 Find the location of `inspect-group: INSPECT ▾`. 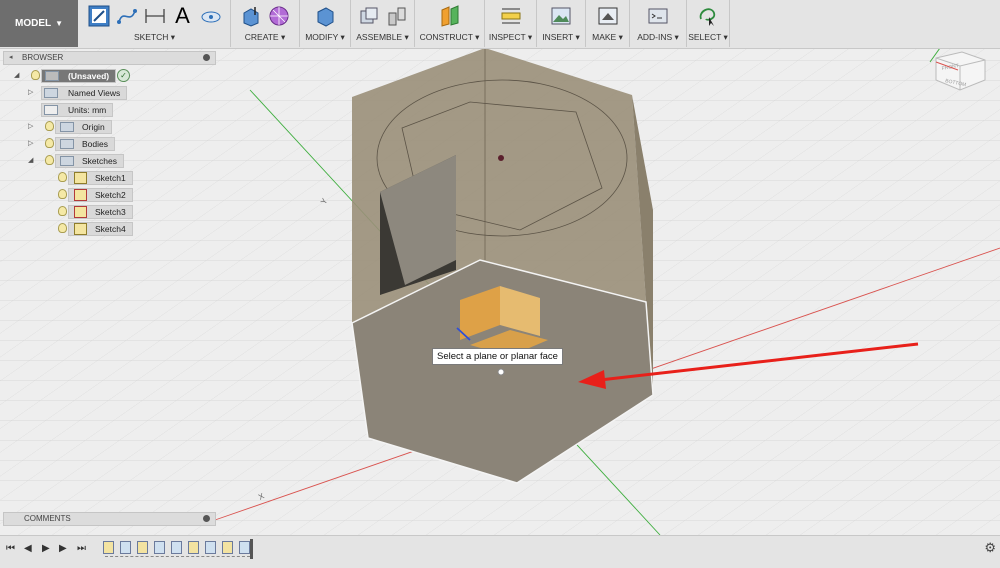

inspect-group: INSPECT ▾ is located at coordinates (511, 23).